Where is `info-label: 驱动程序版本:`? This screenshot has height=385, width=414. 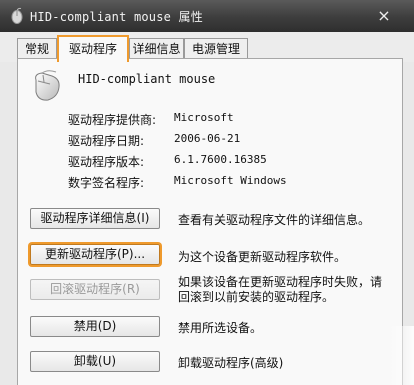 info-label: 驱动程序版本: is located at coordinates (106, 162).